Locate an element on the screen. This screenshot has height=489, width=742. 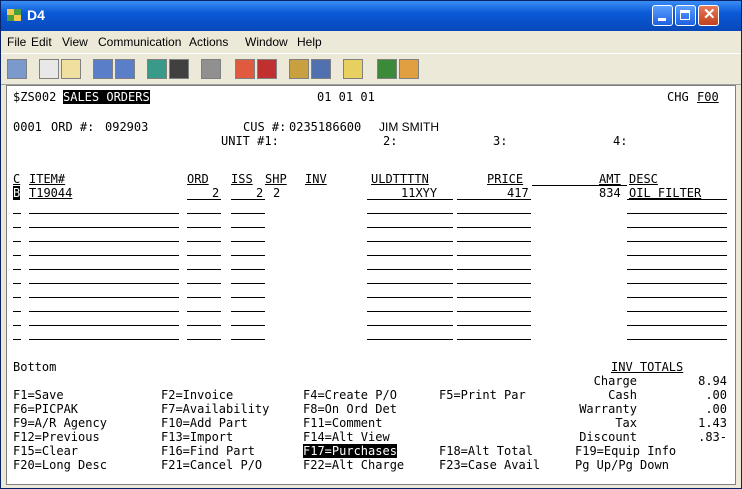
row-ord: 2 is located at coordinates (215, 193).